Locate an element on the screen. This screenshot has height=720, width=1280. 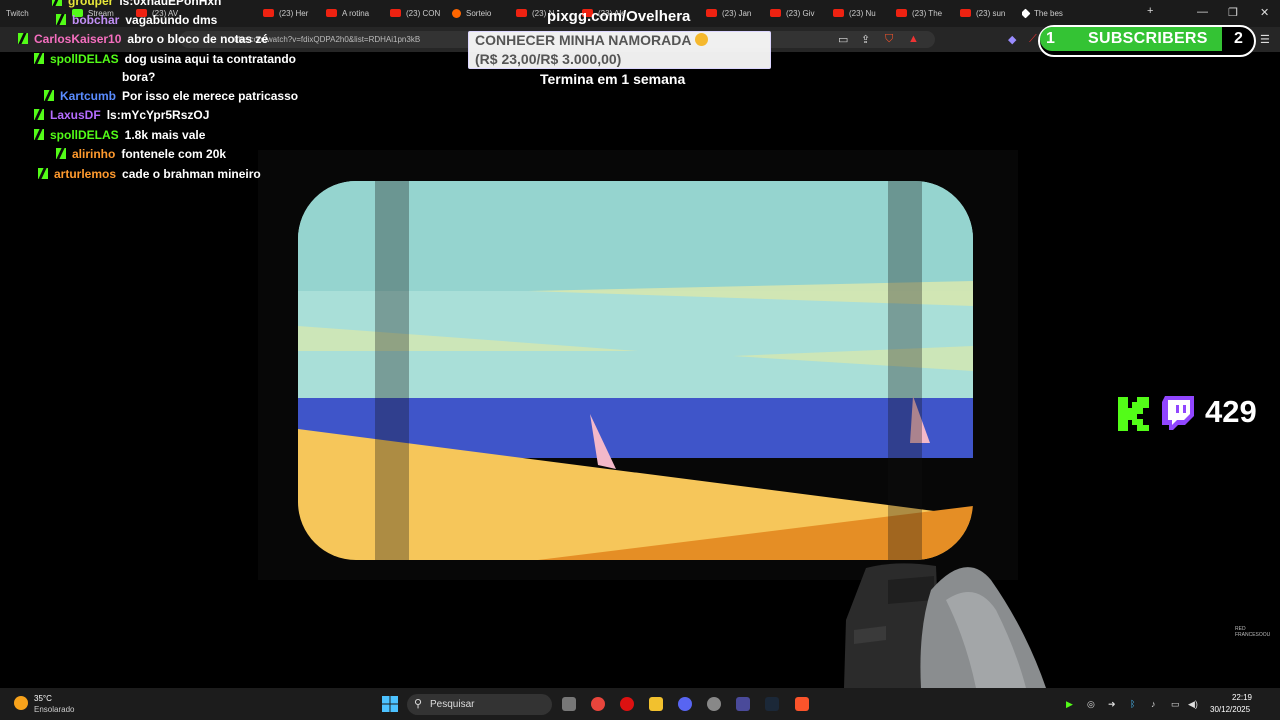
rewards-icon: ▲ is located at coordinates (913, 39).